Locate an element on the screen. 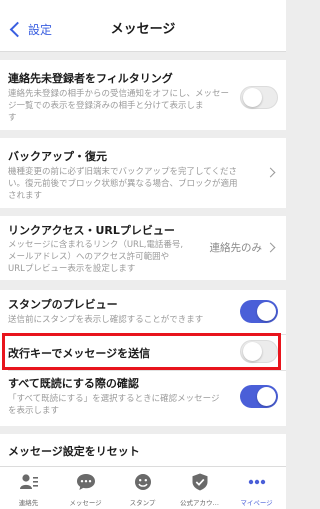 The height and width of the screenshot is (509, 320). filter-desc-line-3: す is located at coordinates (12, 118).